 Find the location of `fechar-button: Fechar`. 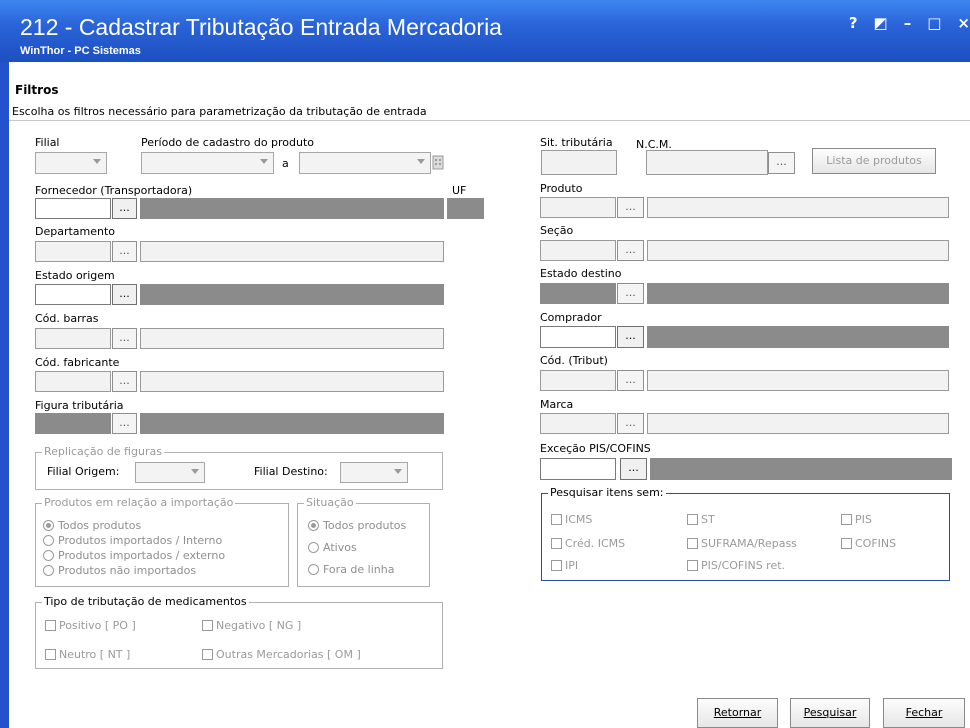

fechar-button: Fechar is located at coordinates (924, 713).